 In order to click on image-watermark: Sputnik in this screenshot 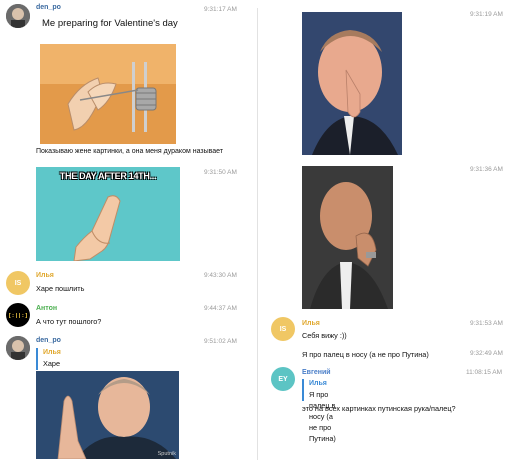, I will do `click(166, 454)`.